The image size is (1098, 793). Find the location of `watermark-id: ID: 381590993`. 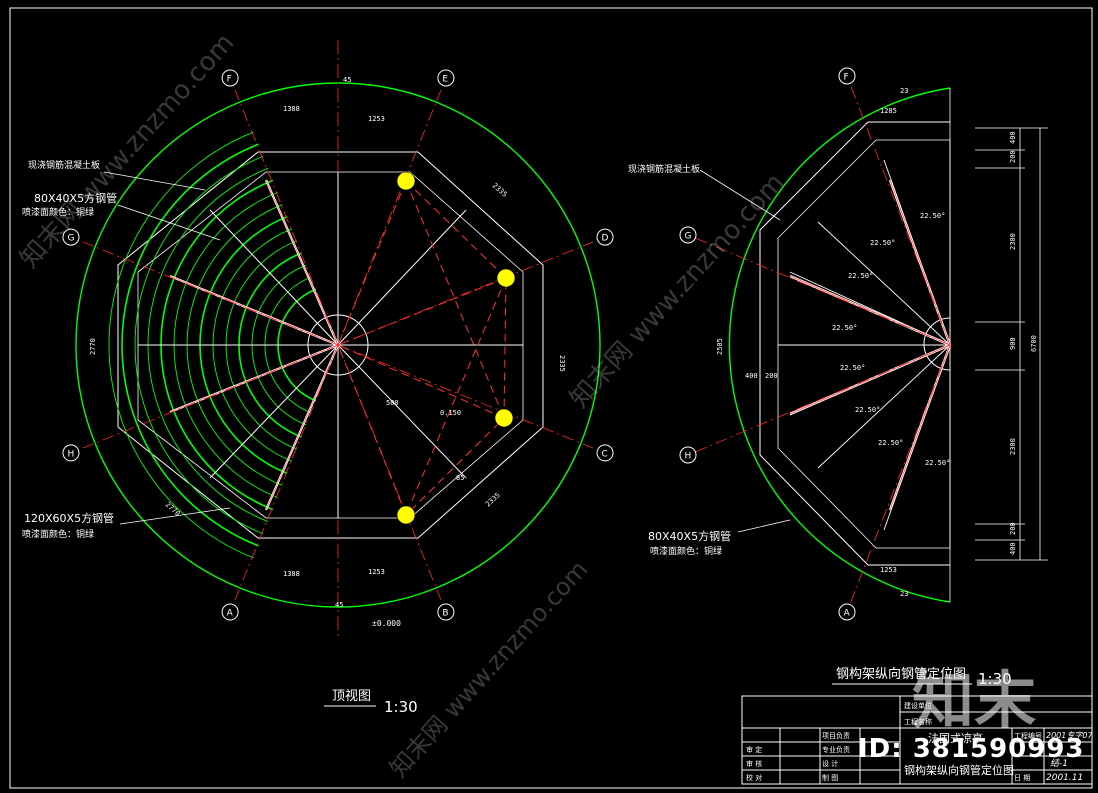

watermark-id: ID: 381590993 is located at coordinates (971, 749).